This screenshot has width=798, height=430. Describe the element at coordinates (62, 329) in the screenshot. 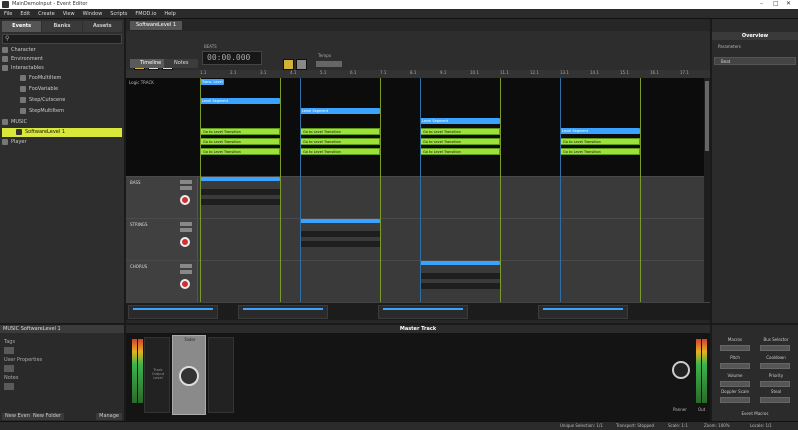

I see `properties-header: MUSIC SoftwareLevel 1` at that location.